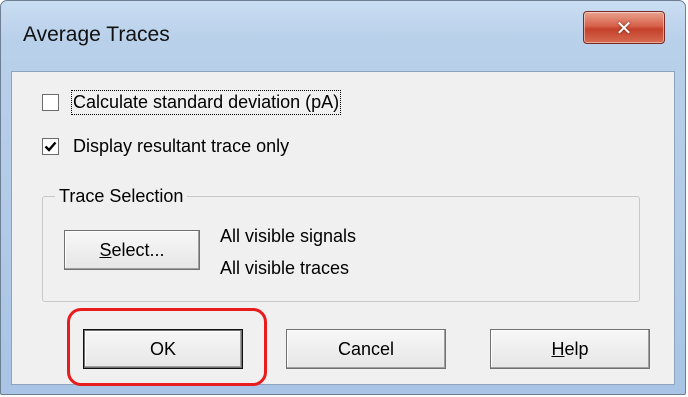 The width and height of the screenshot is (688, 397). Describe the element at coordinates (181, 146) in the screenshot. I see `display-resultant-label: Display resultant trace only` at that location.